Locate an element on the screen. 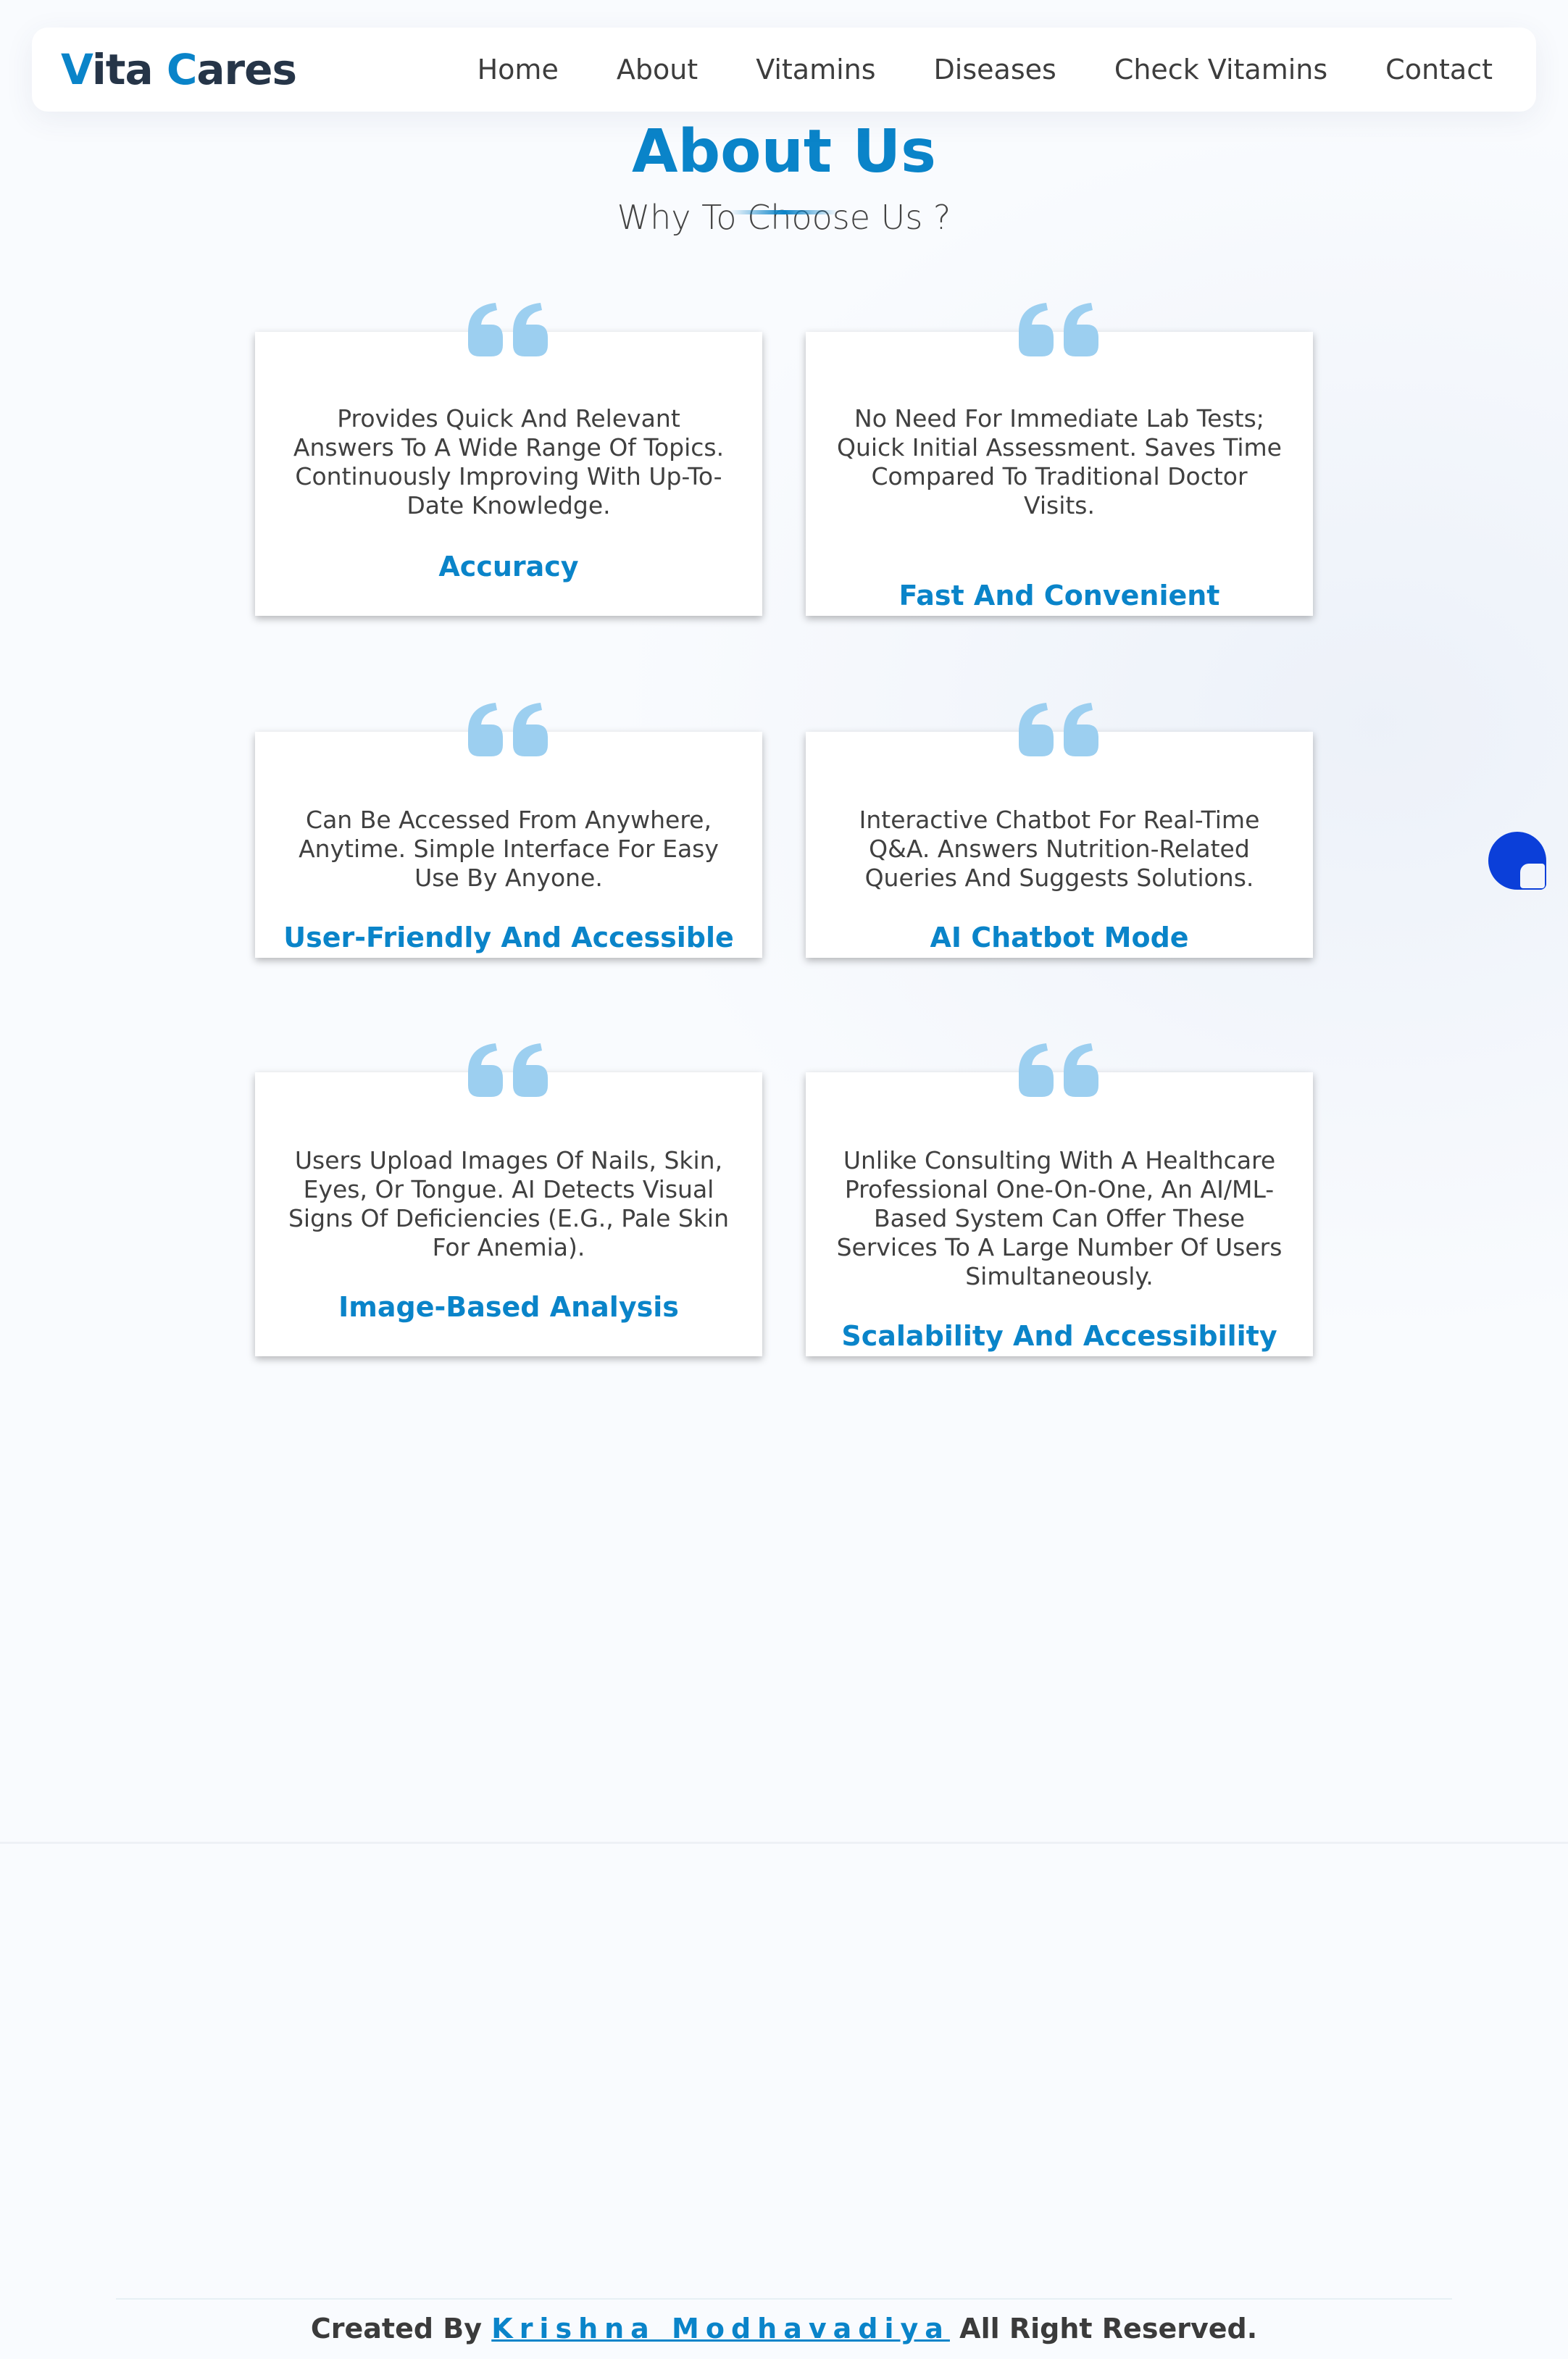 The height and width of the screenshot is (2359, 1568). chatbot-button is located at coordinates (1517, 861).